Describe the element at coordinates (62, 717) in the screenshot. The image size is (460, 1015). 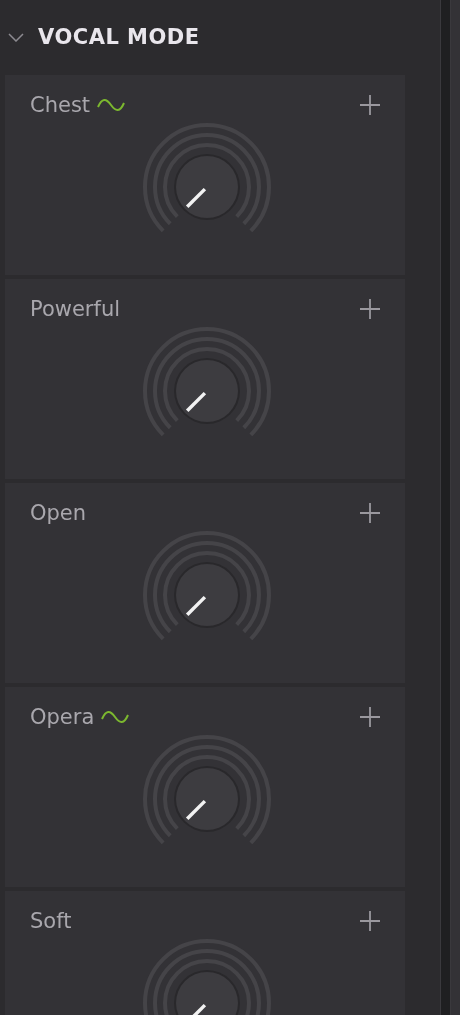
I see `mode-name: Opera` at that location.